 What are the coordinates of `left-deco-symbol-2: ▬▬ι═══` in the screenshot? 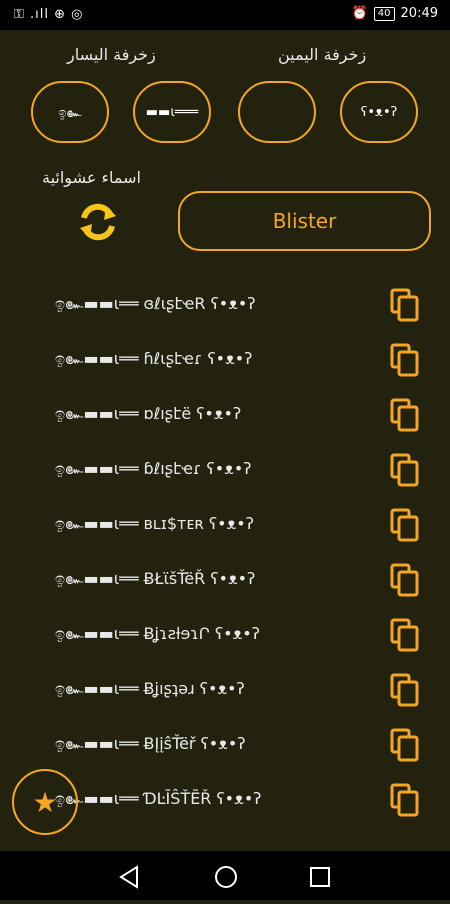 It's located at (172, 112).